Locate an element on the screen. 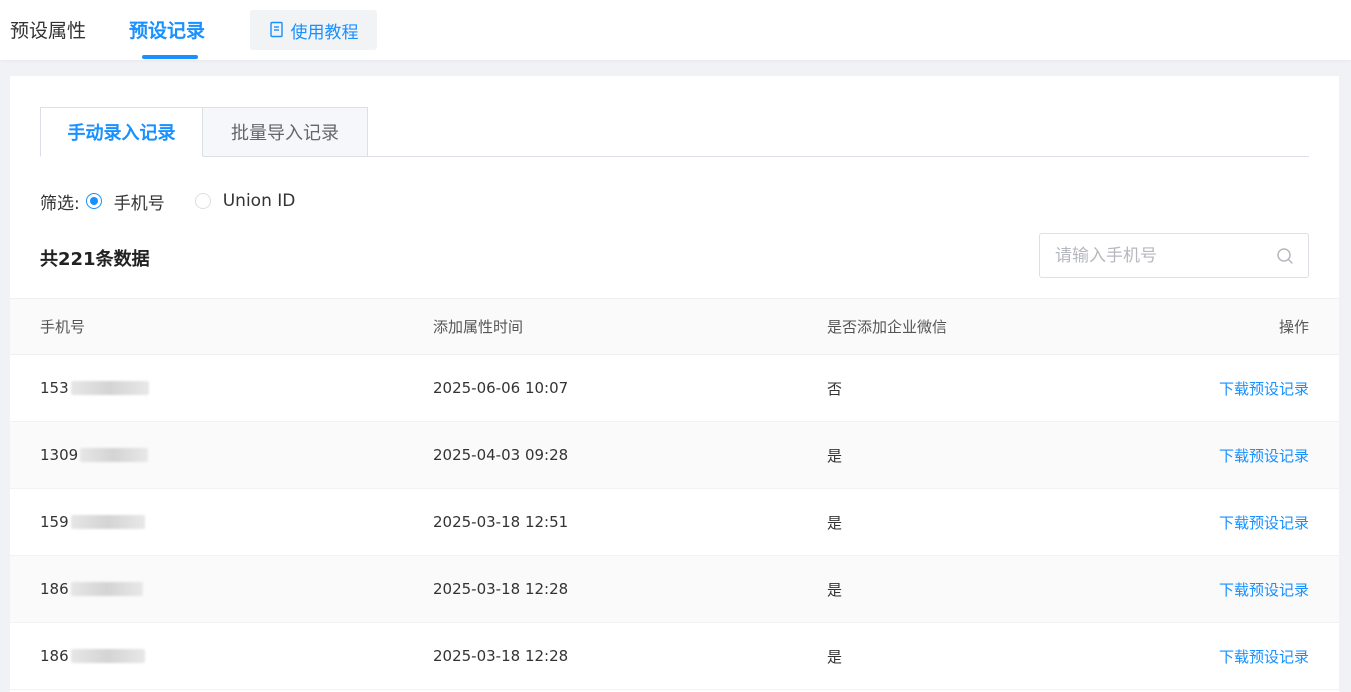 The height and width of the screenshot is (692, 1351). tab-preset-attributes: 预设属性 is located at coordinates (48, 31).